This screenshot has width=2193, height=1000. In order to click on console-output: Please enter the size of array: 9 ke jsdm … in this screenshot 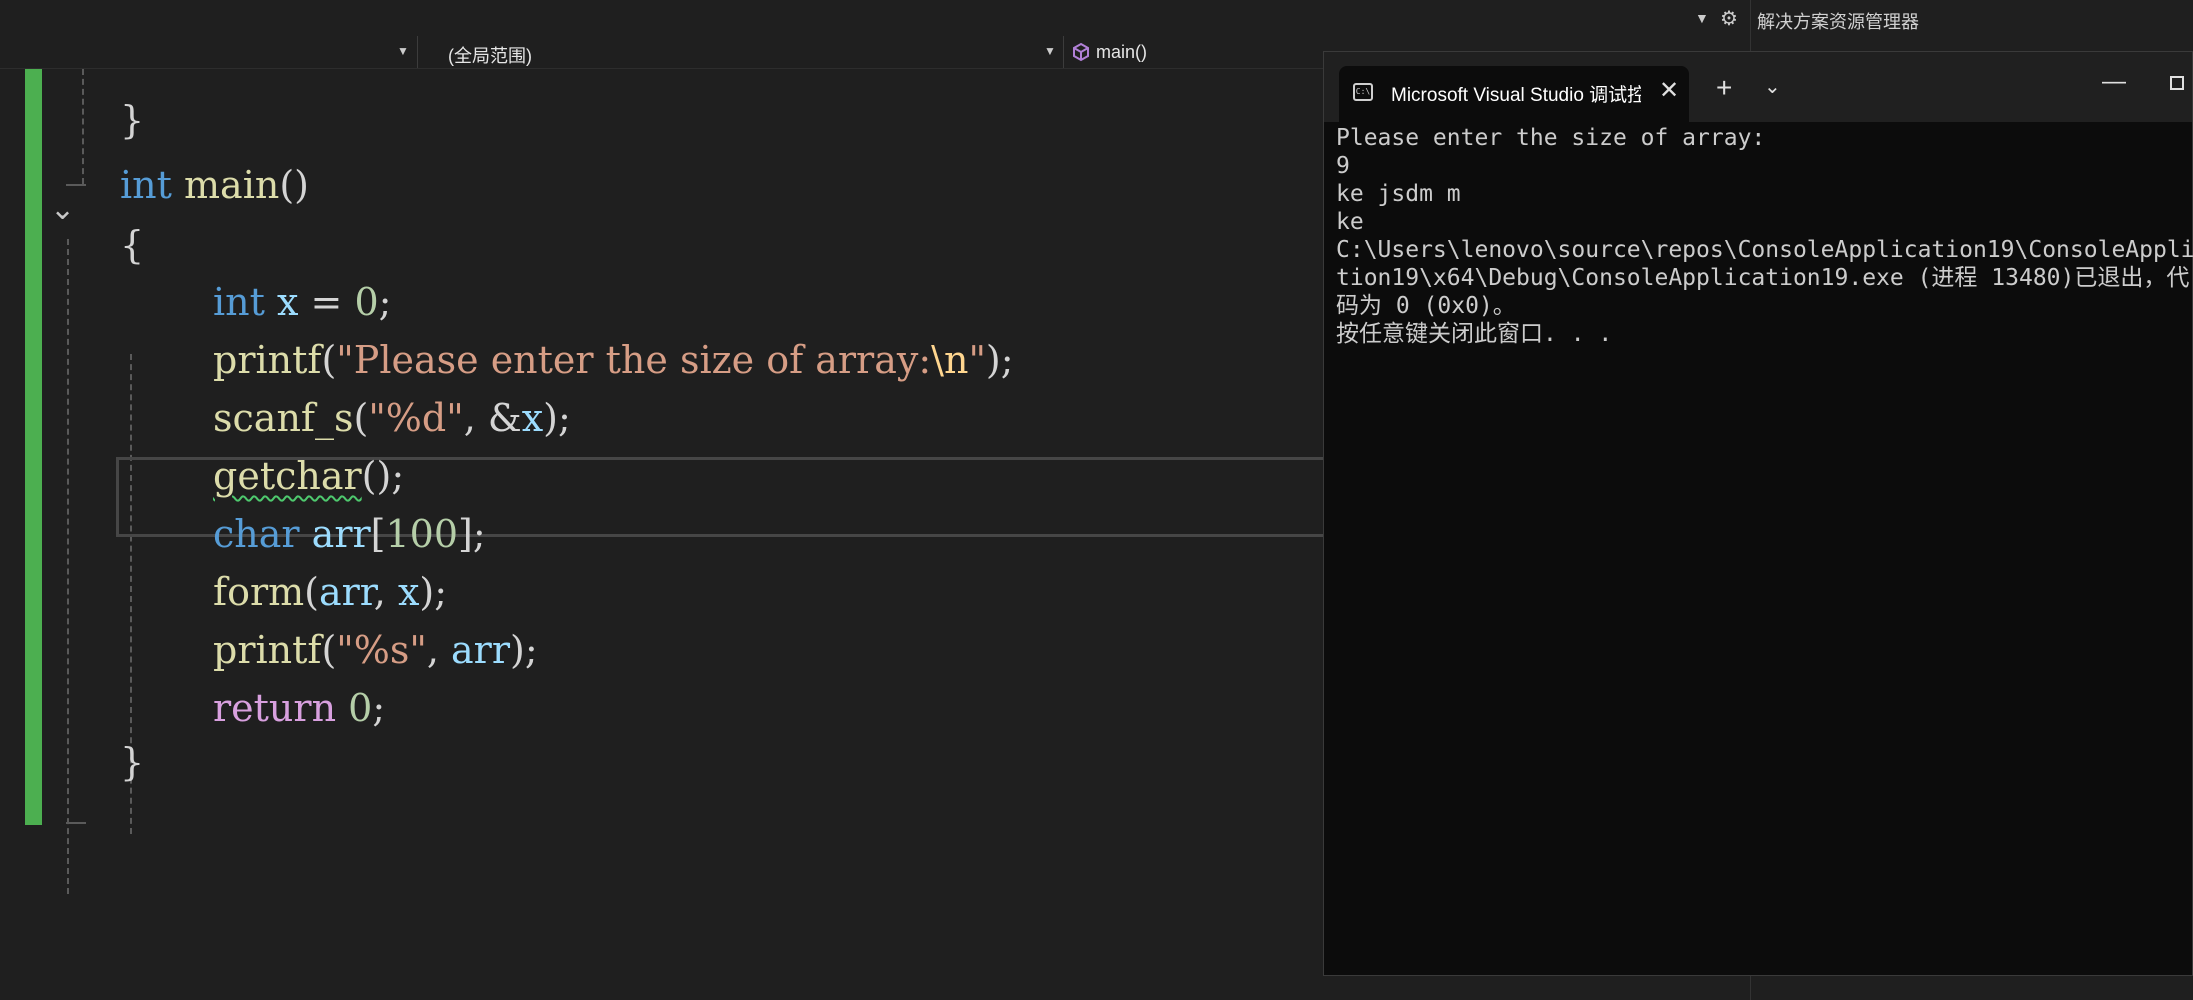, I will do `click(1764, 236)`.